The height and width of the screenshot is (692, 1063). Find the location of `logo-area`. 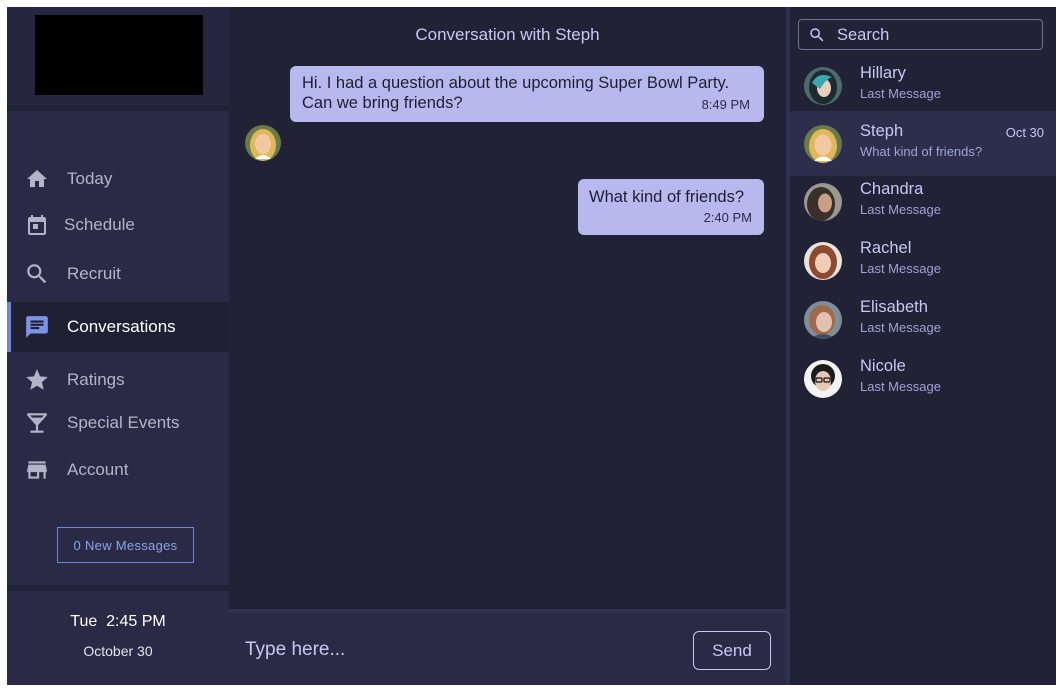

logo-area is located at coordinates (118, 56).